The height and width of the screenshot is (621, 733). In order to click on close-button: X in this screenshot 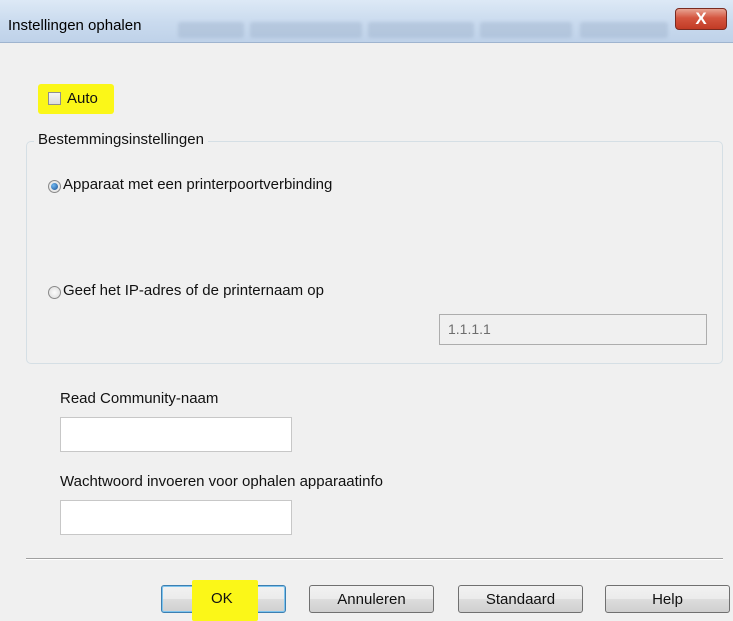, I will do `click(701, 19)`.